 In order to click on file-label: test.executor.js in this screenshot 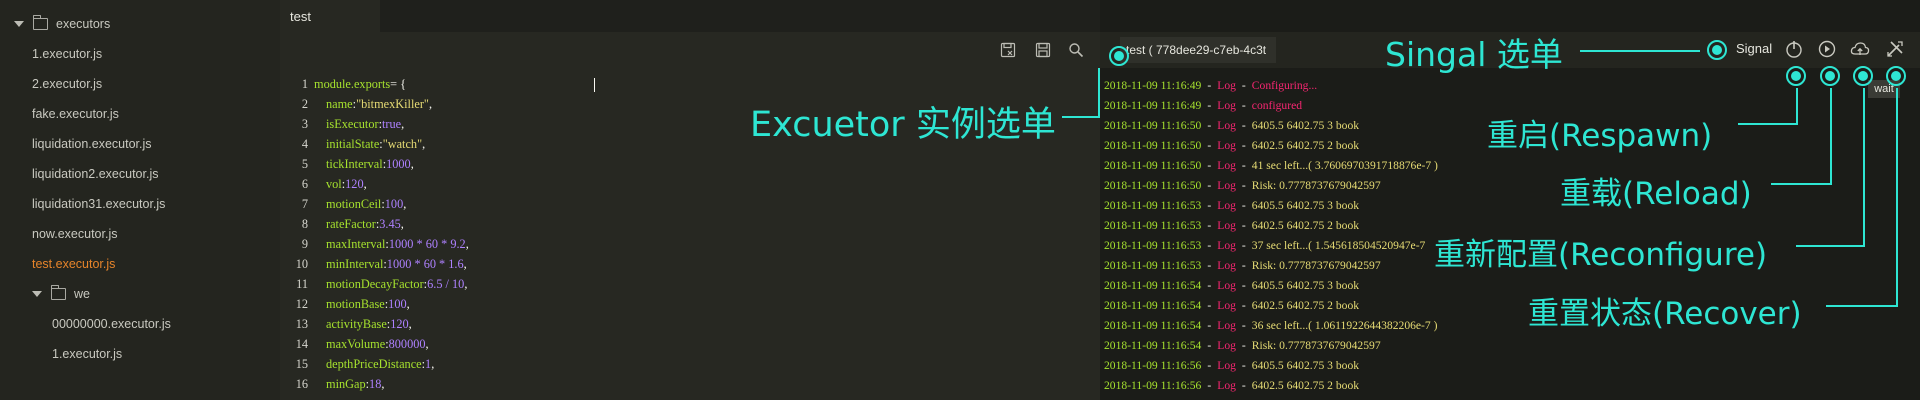, I will do `click(74, 264)`.